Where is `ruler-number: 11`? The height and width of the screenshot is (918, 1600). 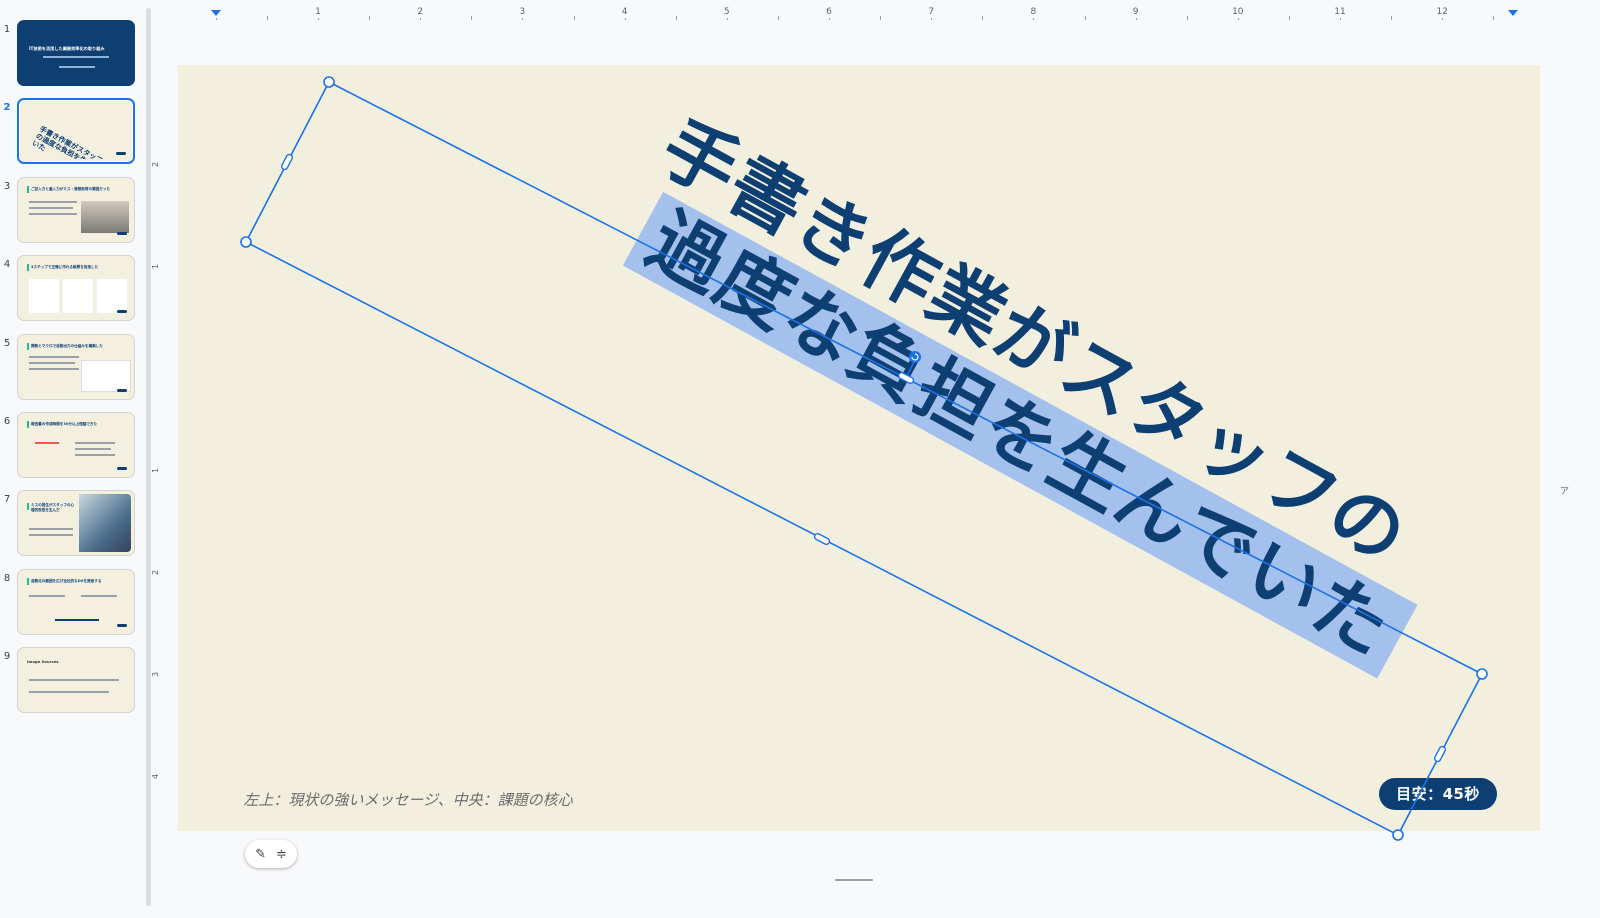 ruler-number: 11 is located at coordinates (1340, 12).